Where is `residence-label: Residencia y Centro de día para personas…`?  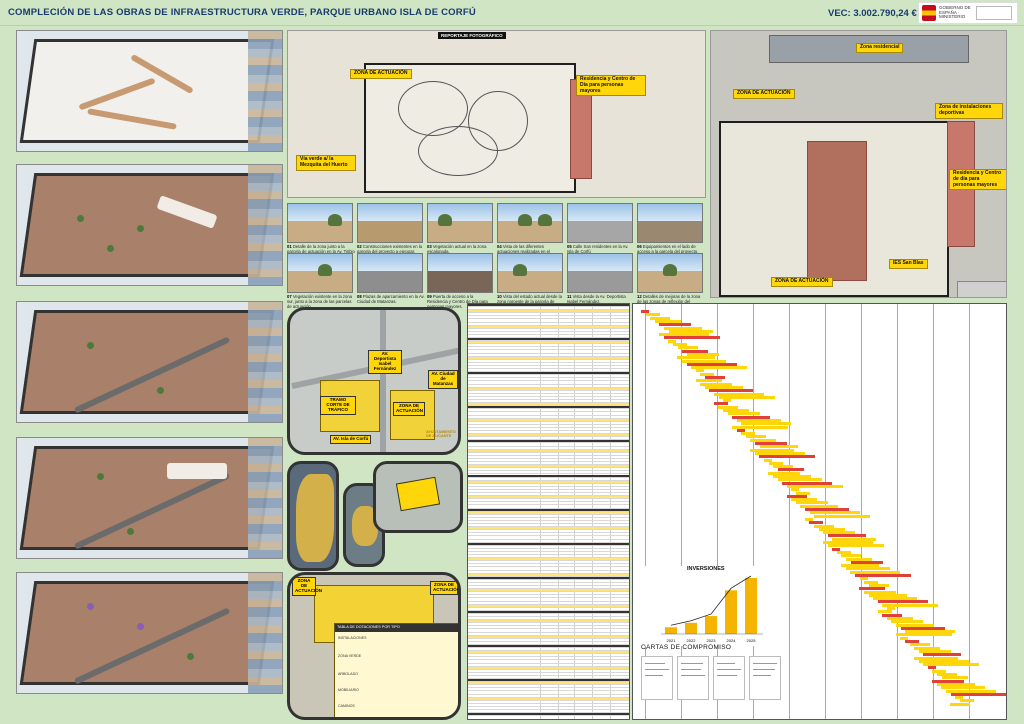 residence-label: Residencia y Centro de día para personas… is located at coordinates (977, 180).